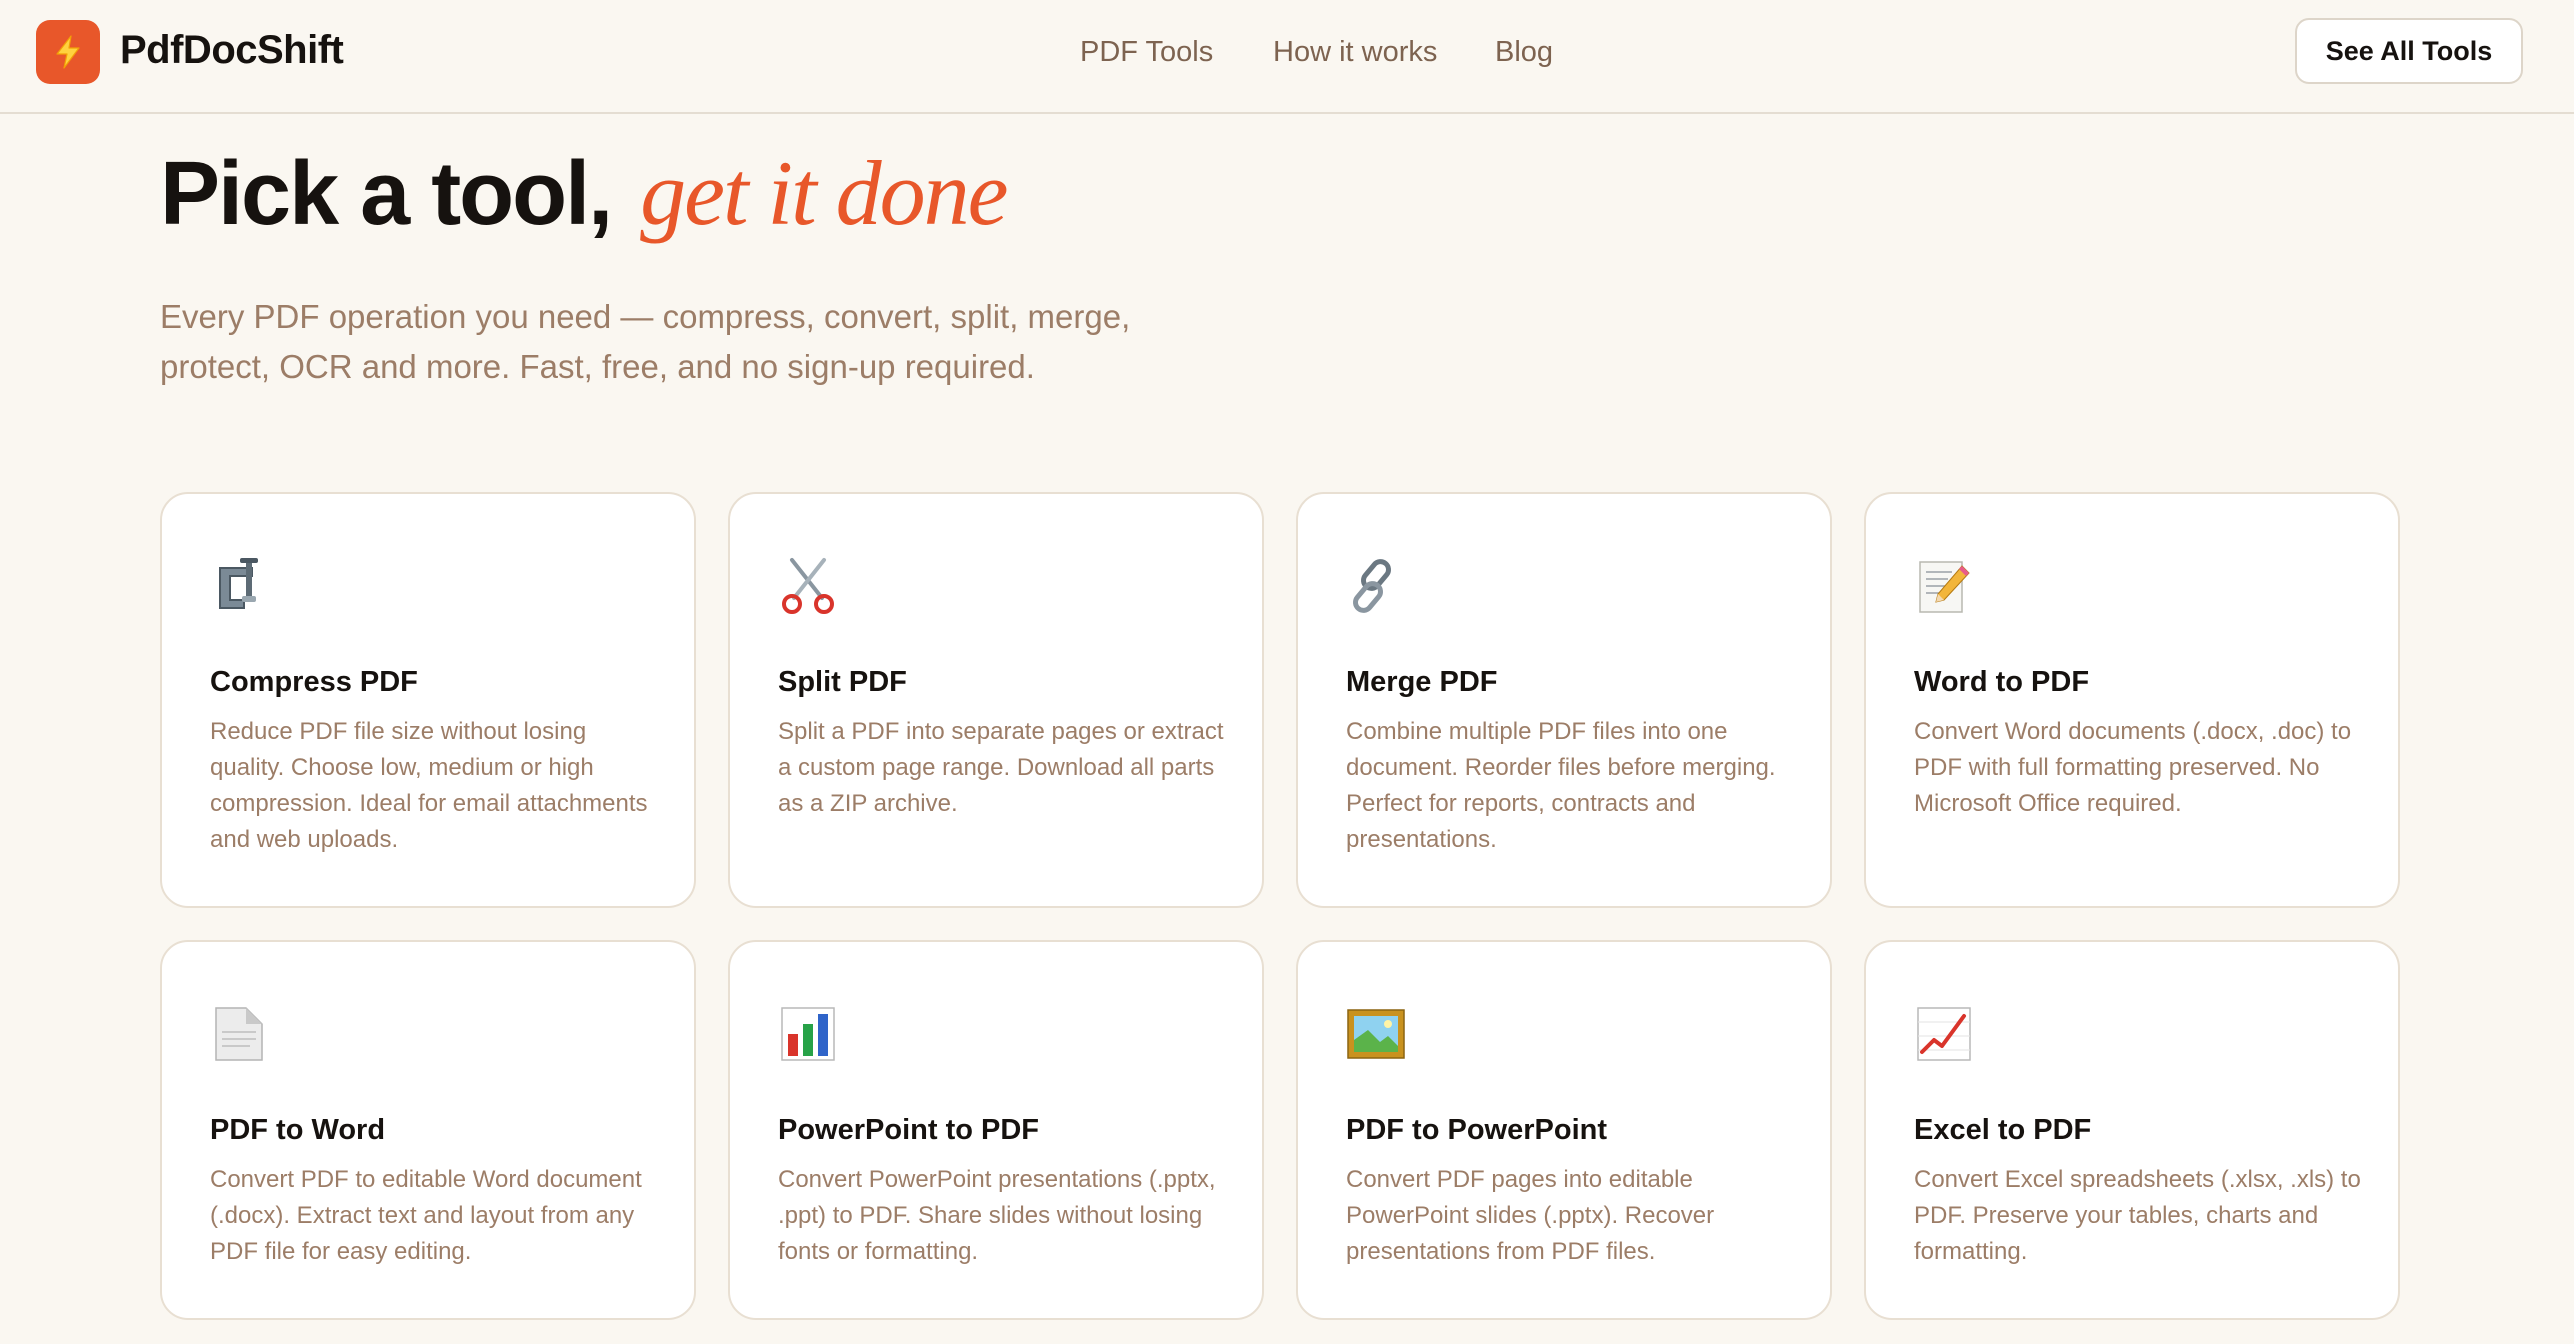 This screenshot has height=1344, width=2574. I want to click on link-icon, so click(1376, 586).